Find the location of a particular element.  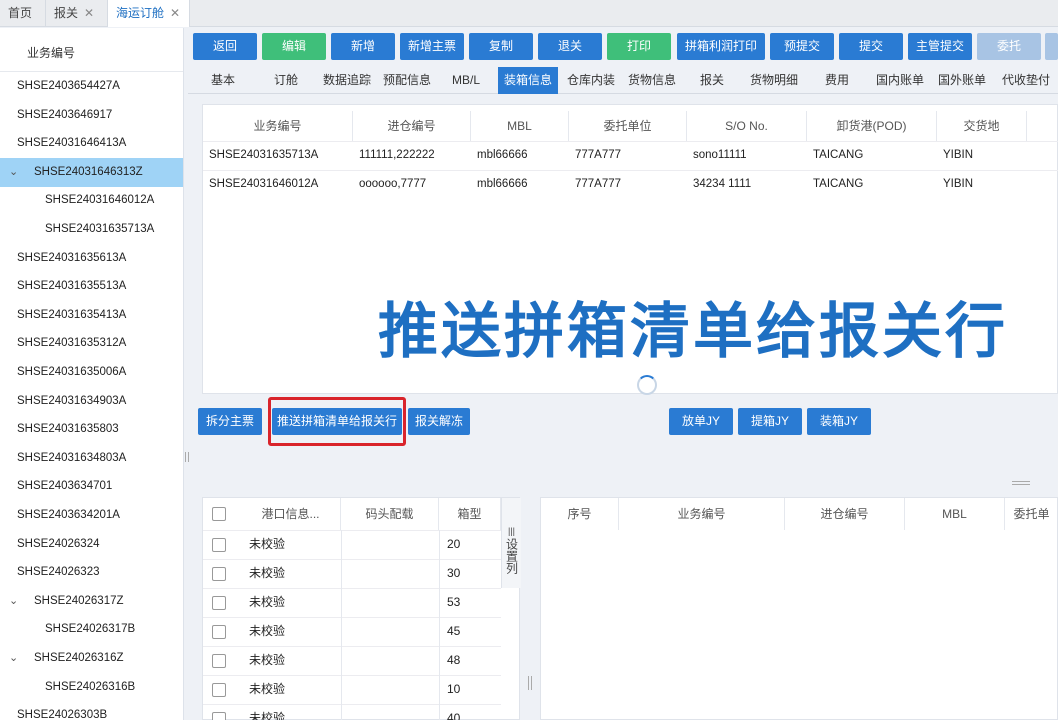

sidebar-item: SHSE24026323 is located at coordinates (91, 572).